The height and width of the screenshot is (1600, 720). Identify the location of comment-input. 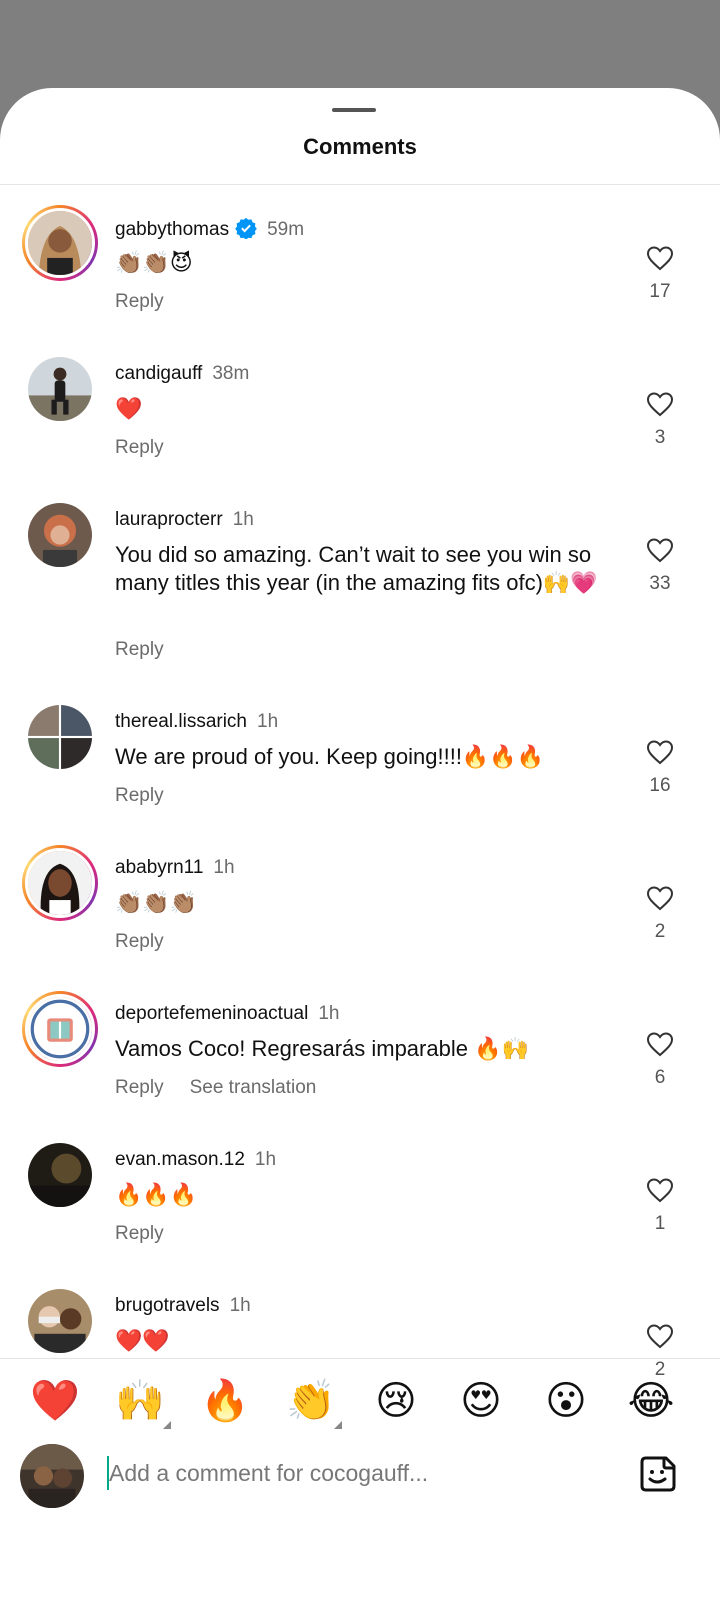
(359, 1473).